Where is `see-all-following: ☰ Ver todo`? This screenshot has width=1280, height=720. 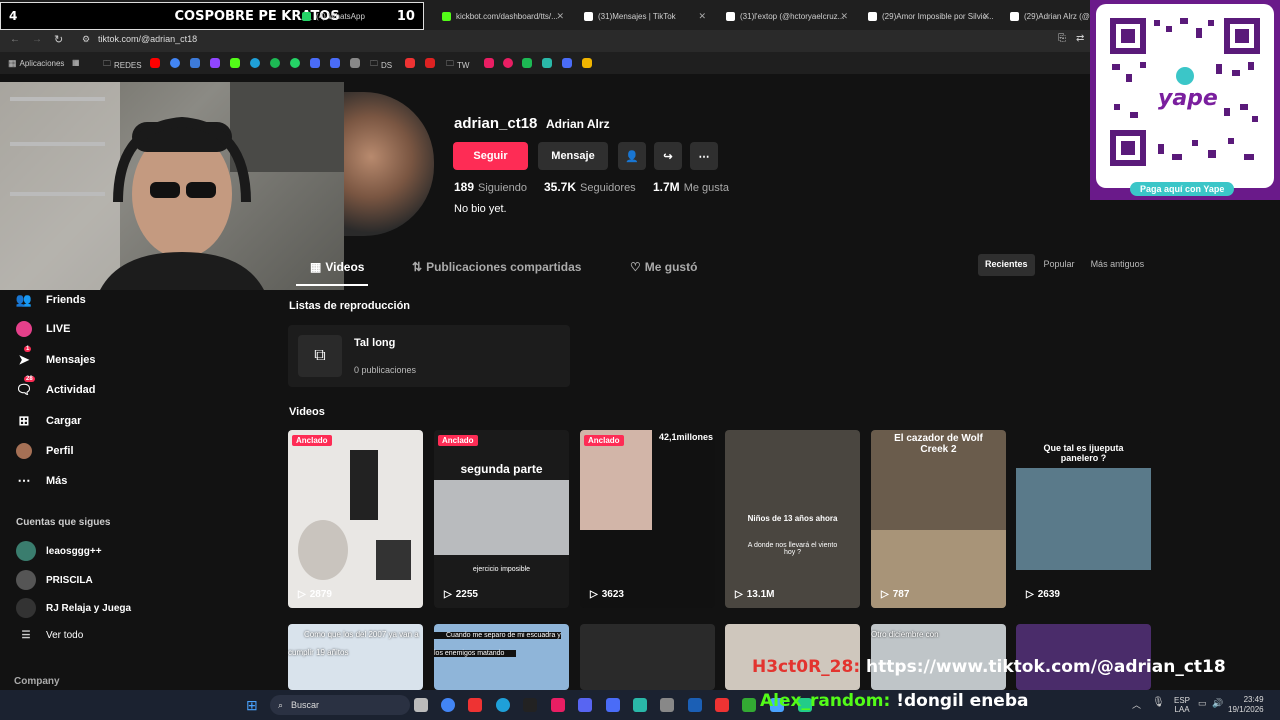 see-all-following: ☰ Ver todo is located at coordinates (50, 635).